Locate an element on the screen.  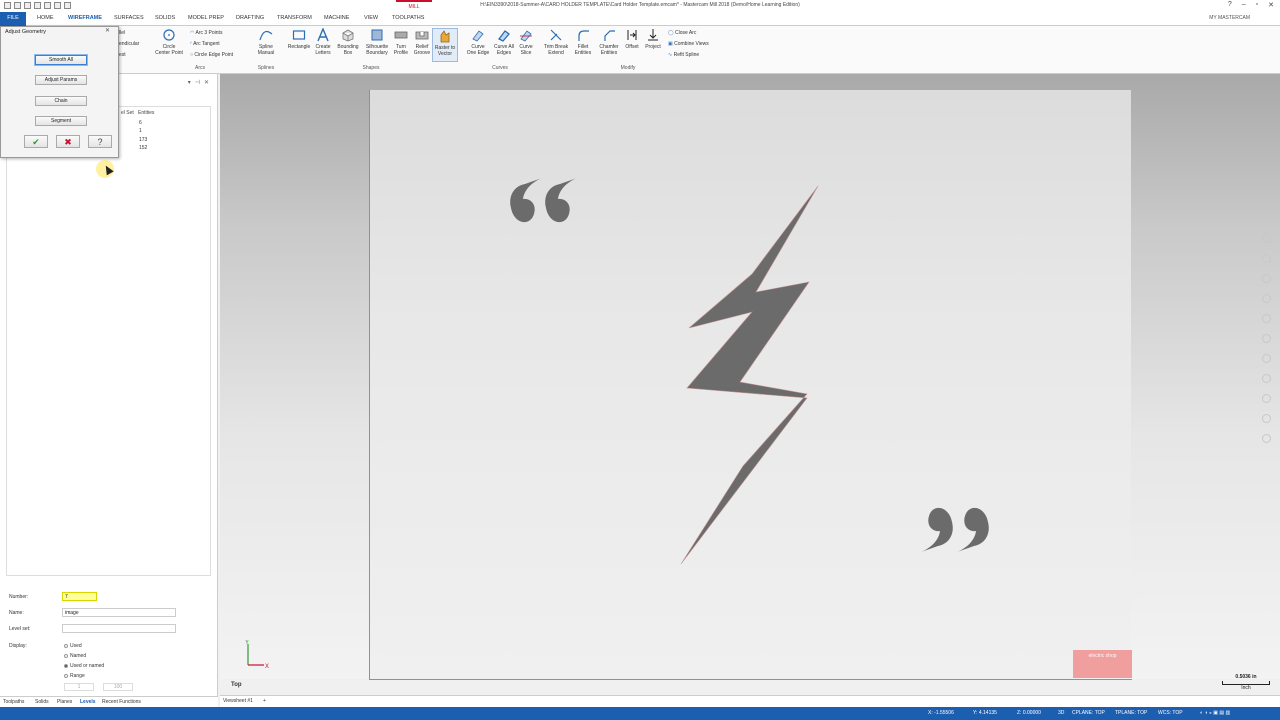
spline-manual-button: Spline Manual is located at coordinates (266, 42).